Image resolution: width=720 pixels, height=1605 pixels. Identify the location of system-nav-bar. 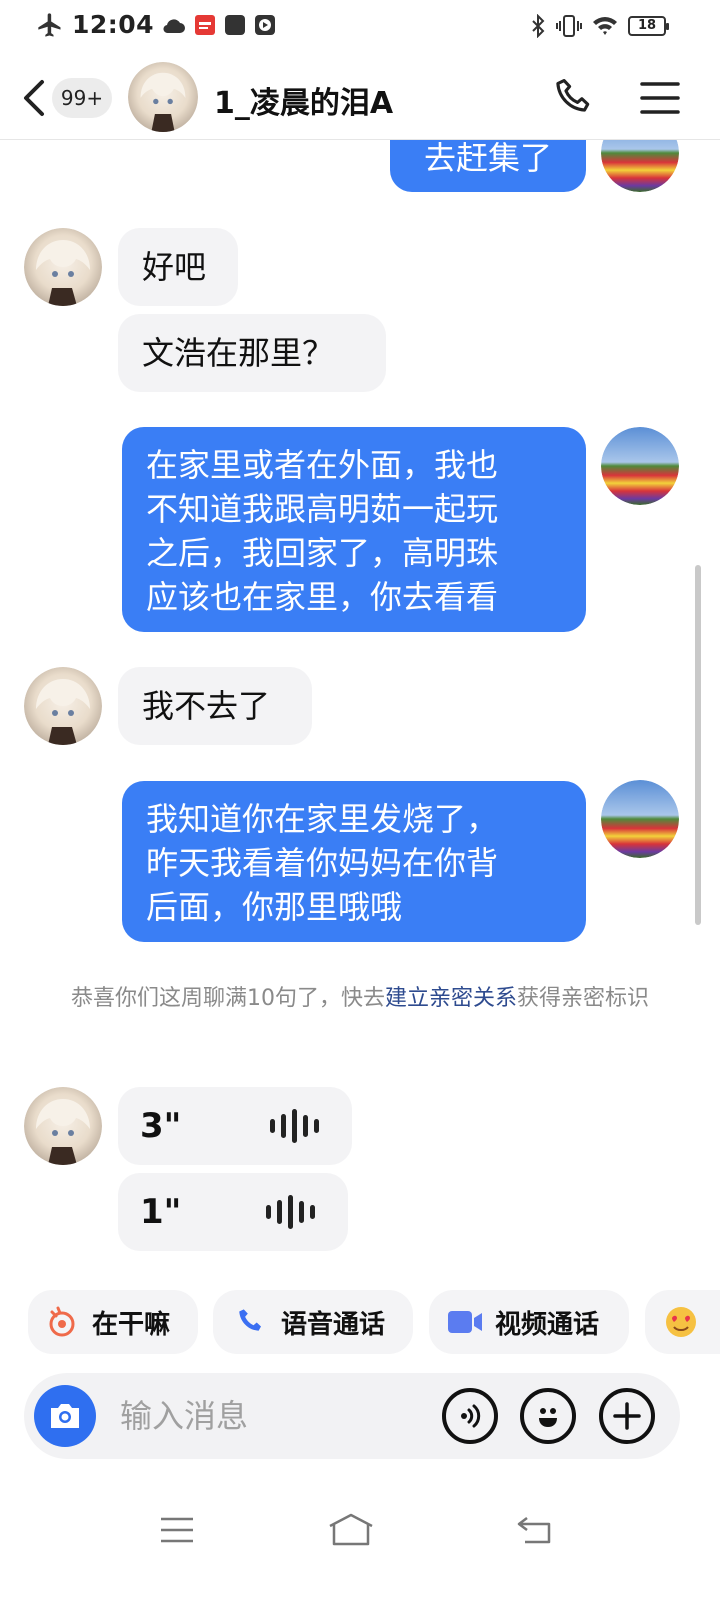
(360, 1530).